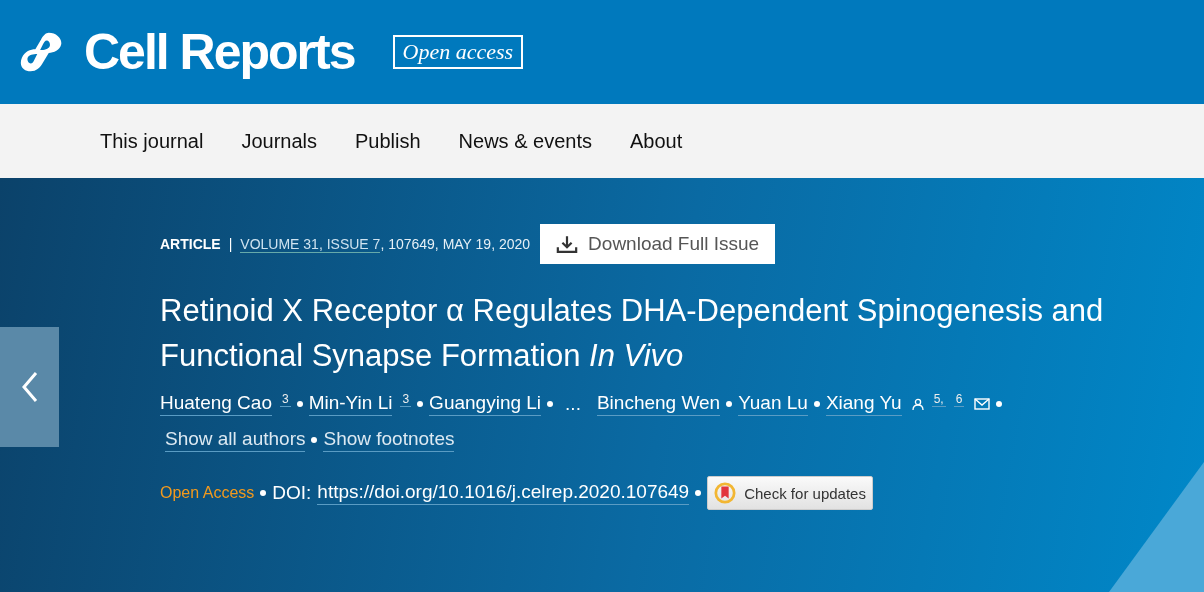  What do you see at coordinates (235, 440) in the screenshot?
I see `show-link: Show all authors` at bounding box center [235, 440].